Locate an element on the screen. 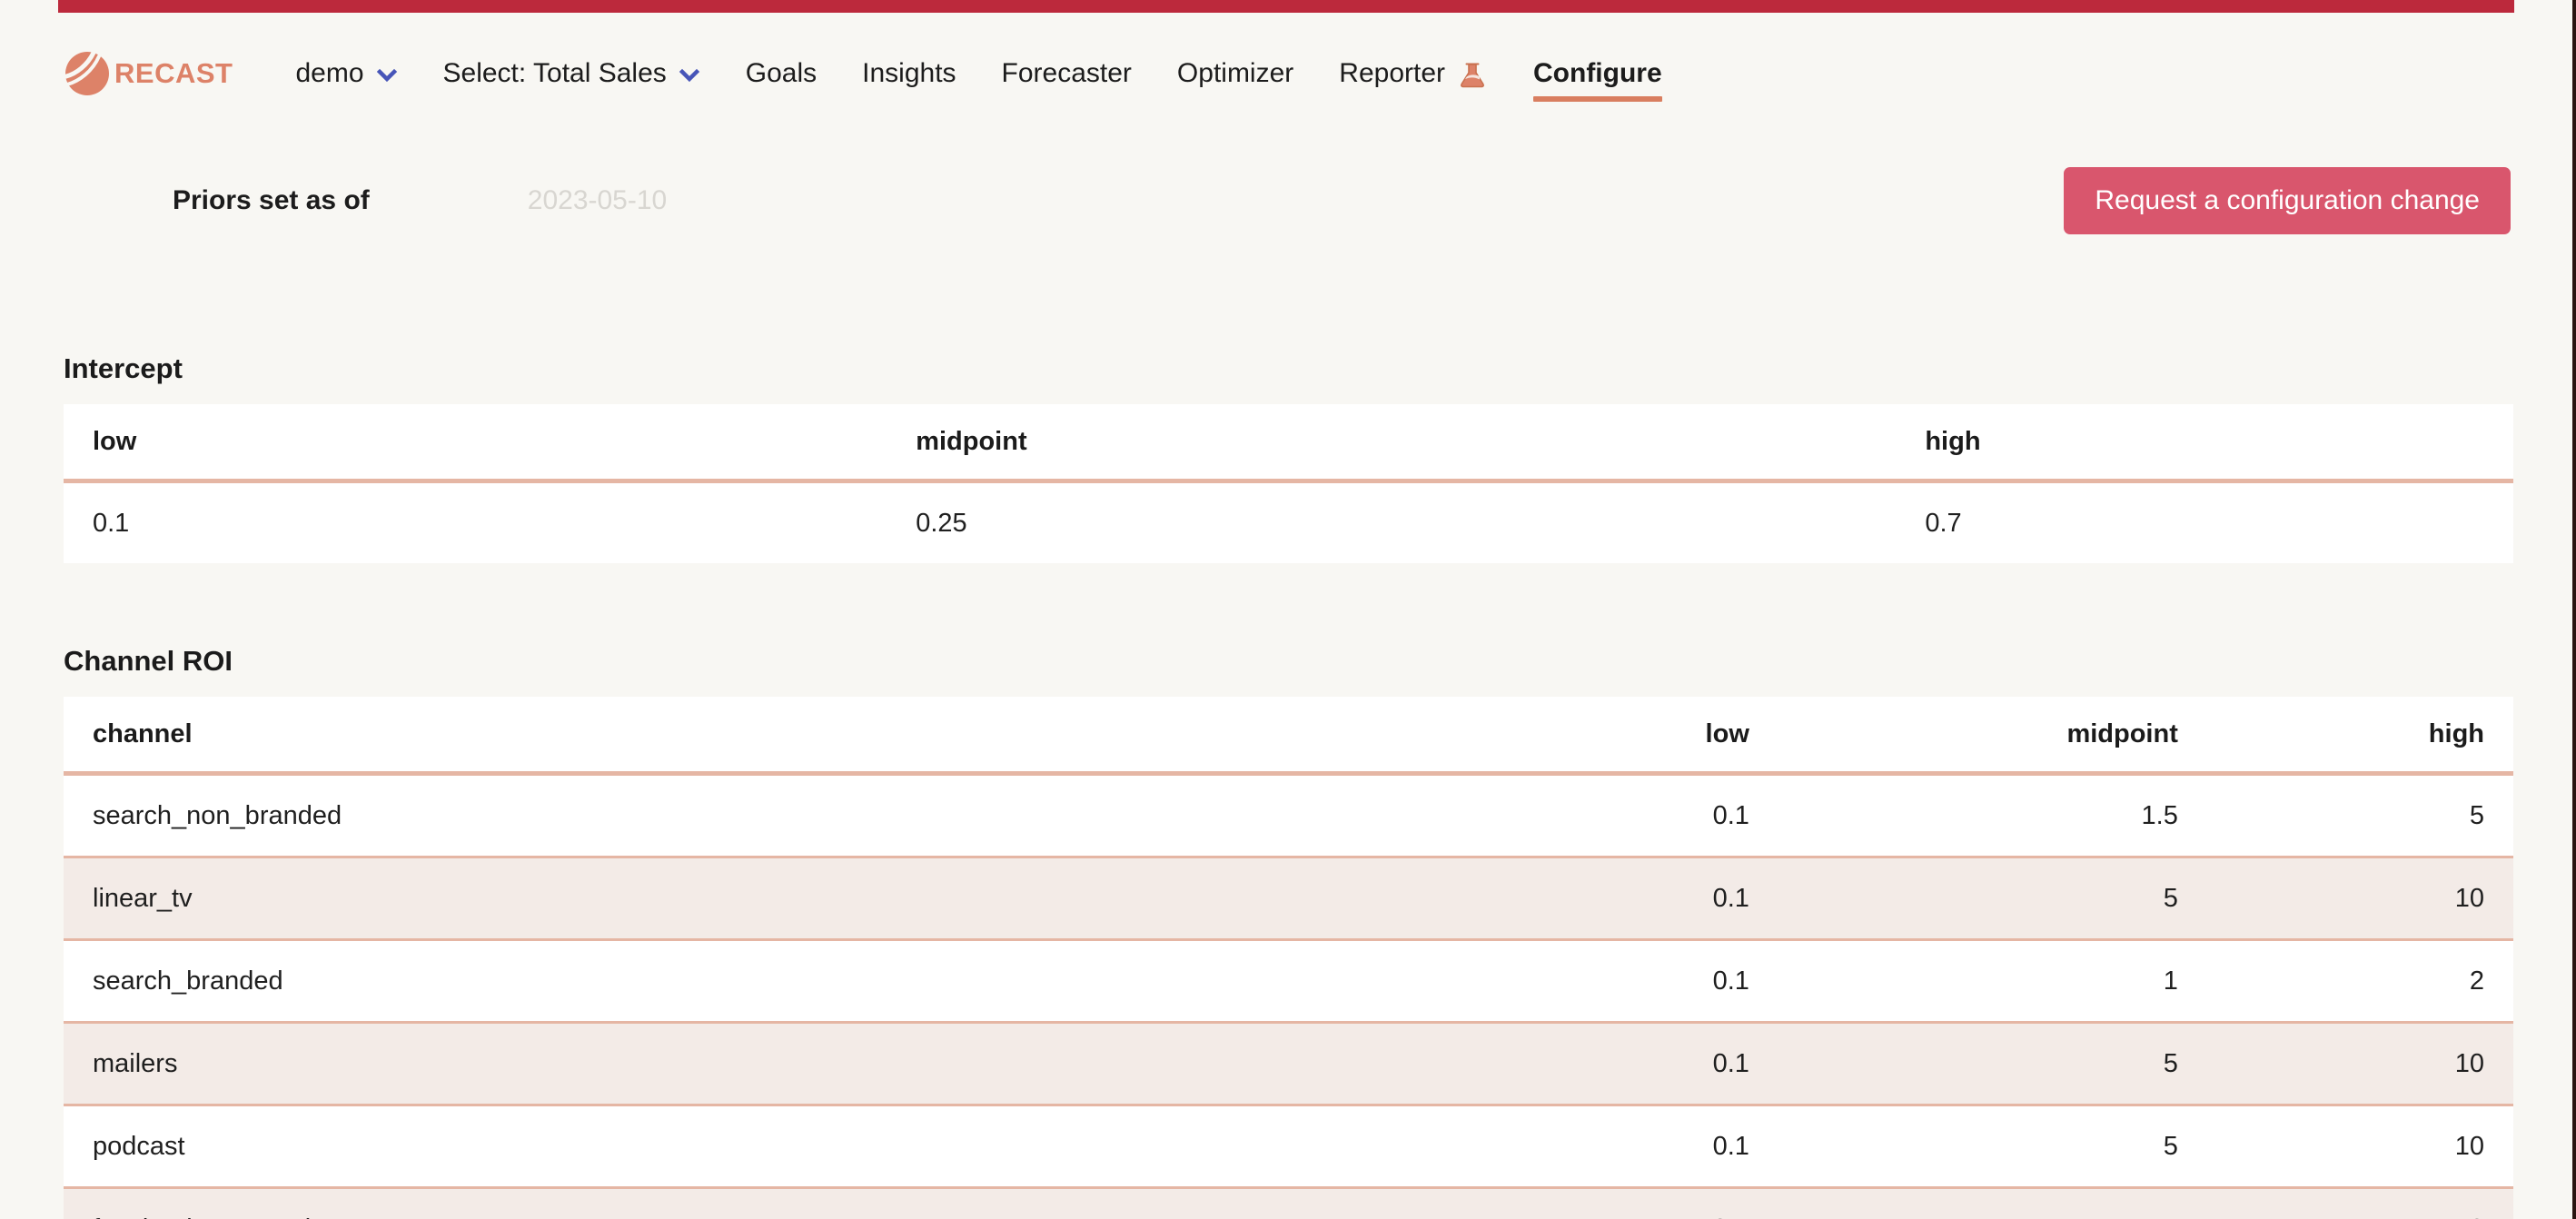  nav-item-label: Optimizer is located at coordinates (1235, 73).